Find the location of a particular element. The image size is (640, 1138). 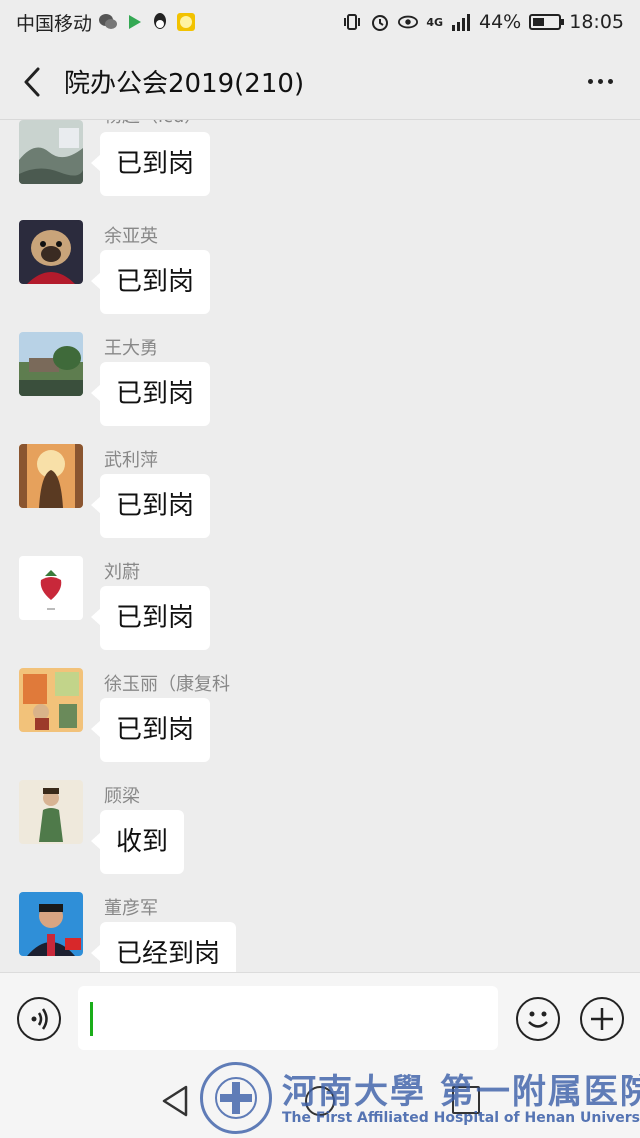

landscape-avatar is located at coordinates (51, 152).